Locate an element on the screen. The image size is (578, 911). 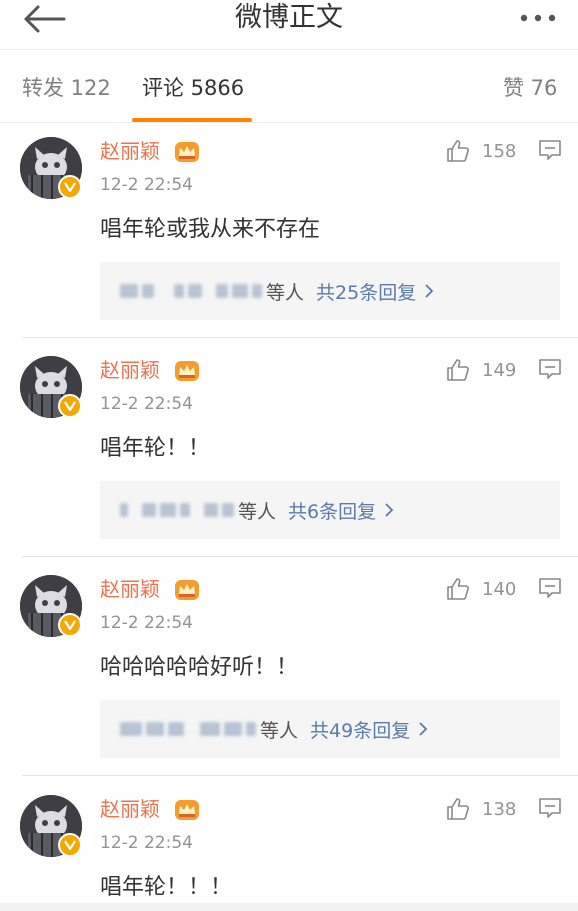
more-button is located at coordinates (538, 18).